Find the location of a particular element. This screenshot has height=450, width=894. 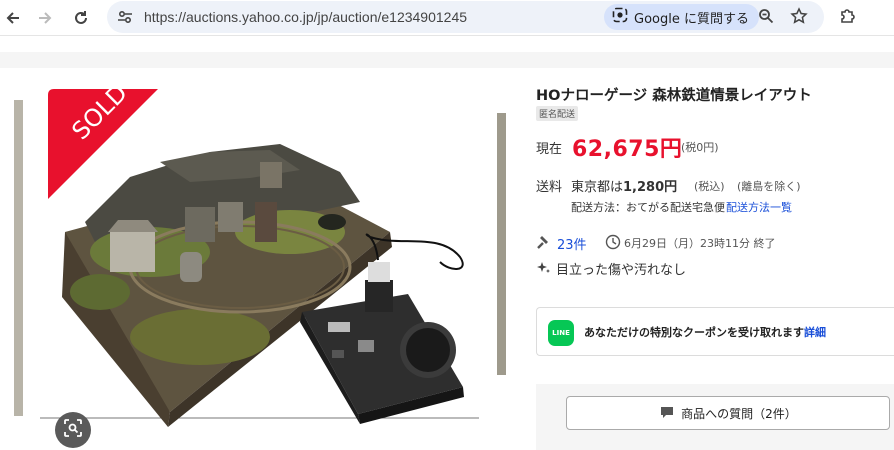

item-questions-label: 商品への質問（2件） is located at coordinates (739, 413).